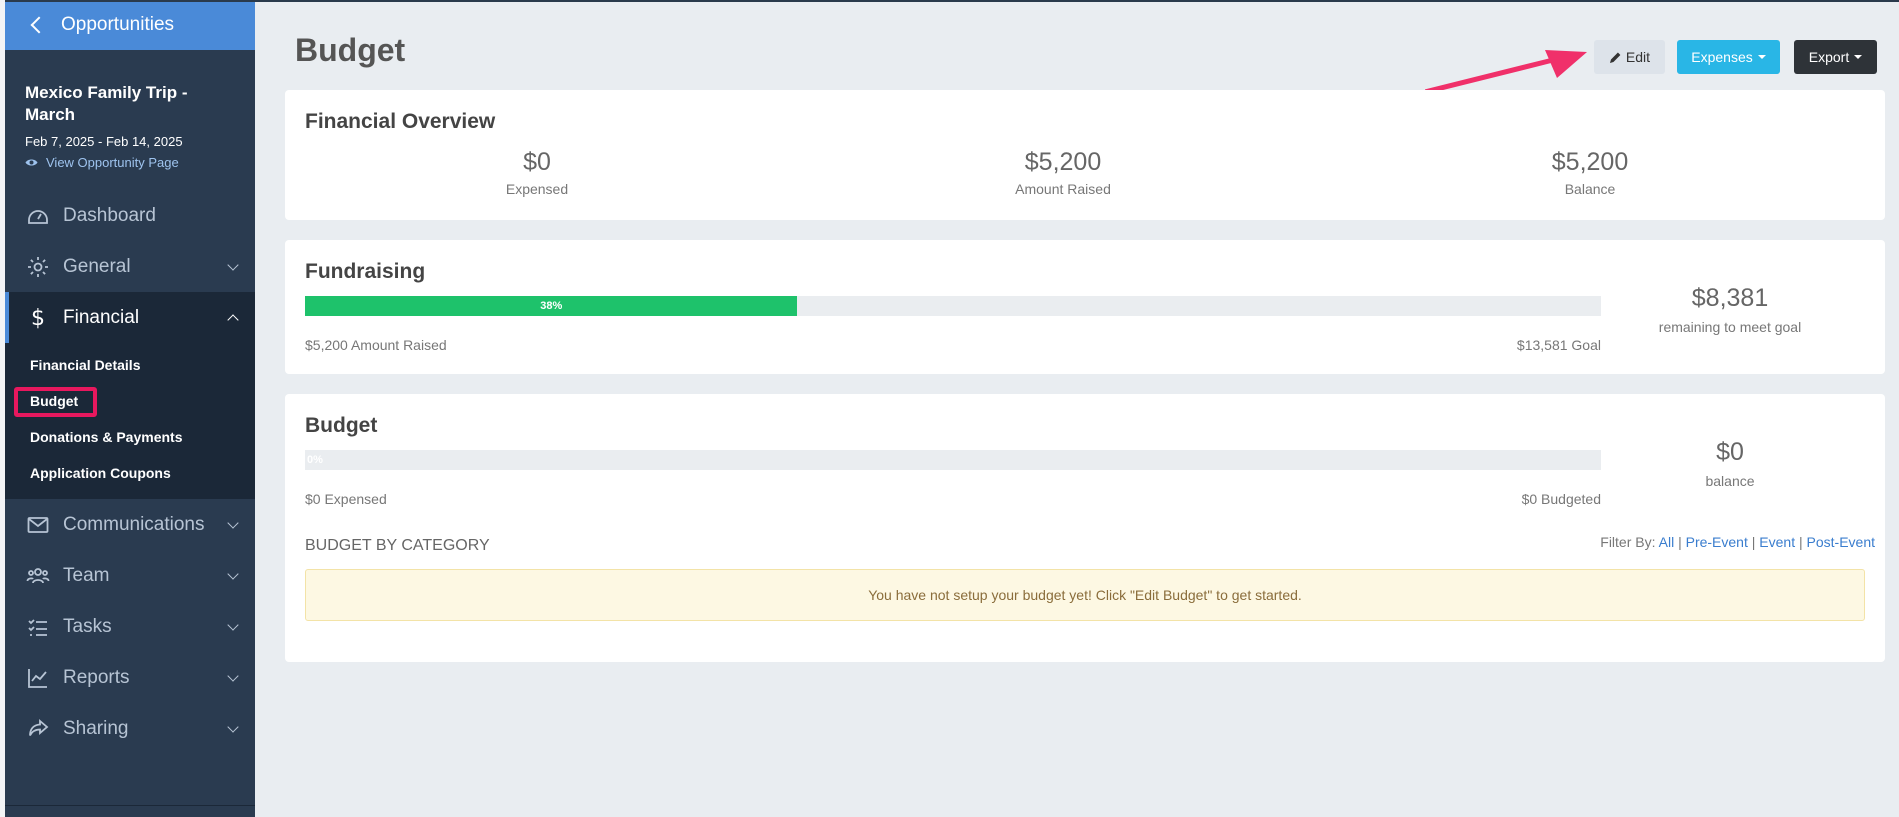 The image size is (1899, 817). What do you see at coordinates (1777, 542) in the screenshot?
I see `filter-event-link: Event` at bounding box center [1777, 542].